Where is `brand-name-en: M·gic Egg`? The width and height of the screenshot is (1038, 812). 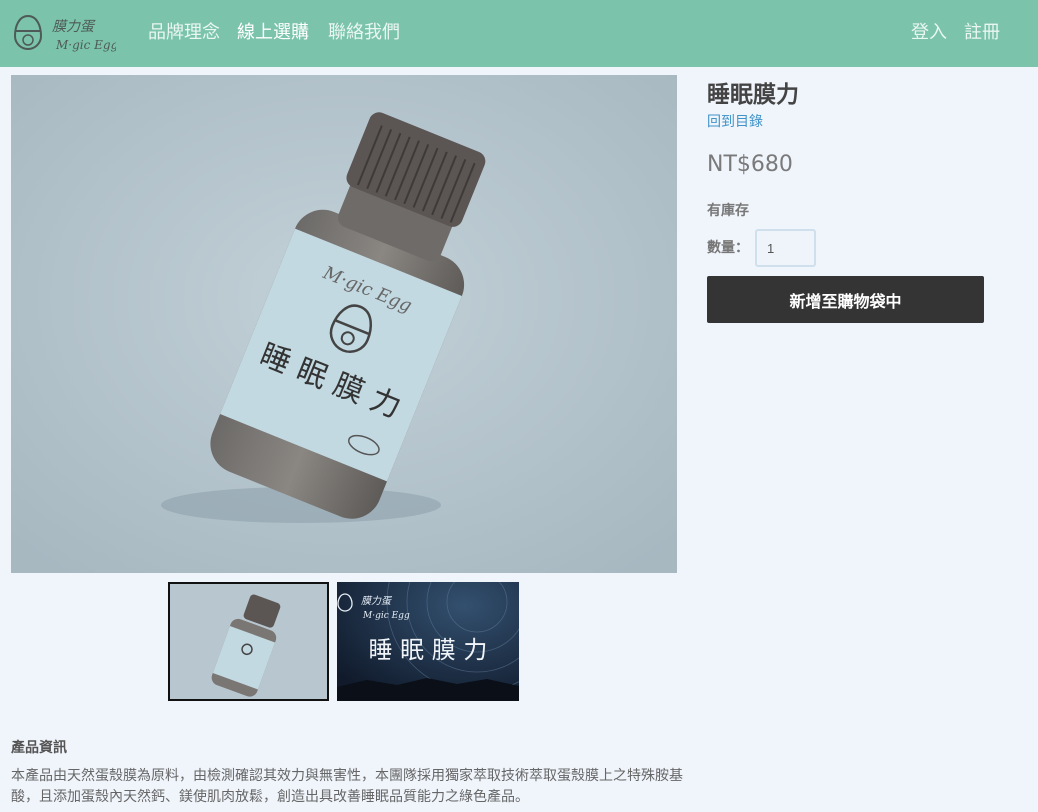
brand-name-en: M·gic Egg is located at coordinates (85, 45).